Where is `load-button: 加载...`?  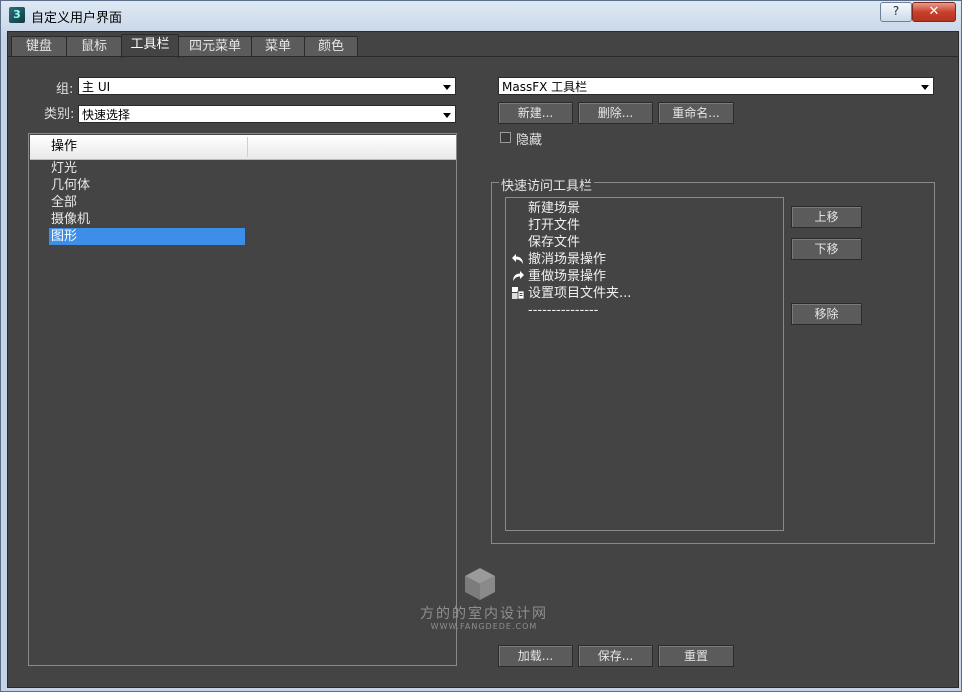
load-button: 加载... is located at coordinates (535, 656).